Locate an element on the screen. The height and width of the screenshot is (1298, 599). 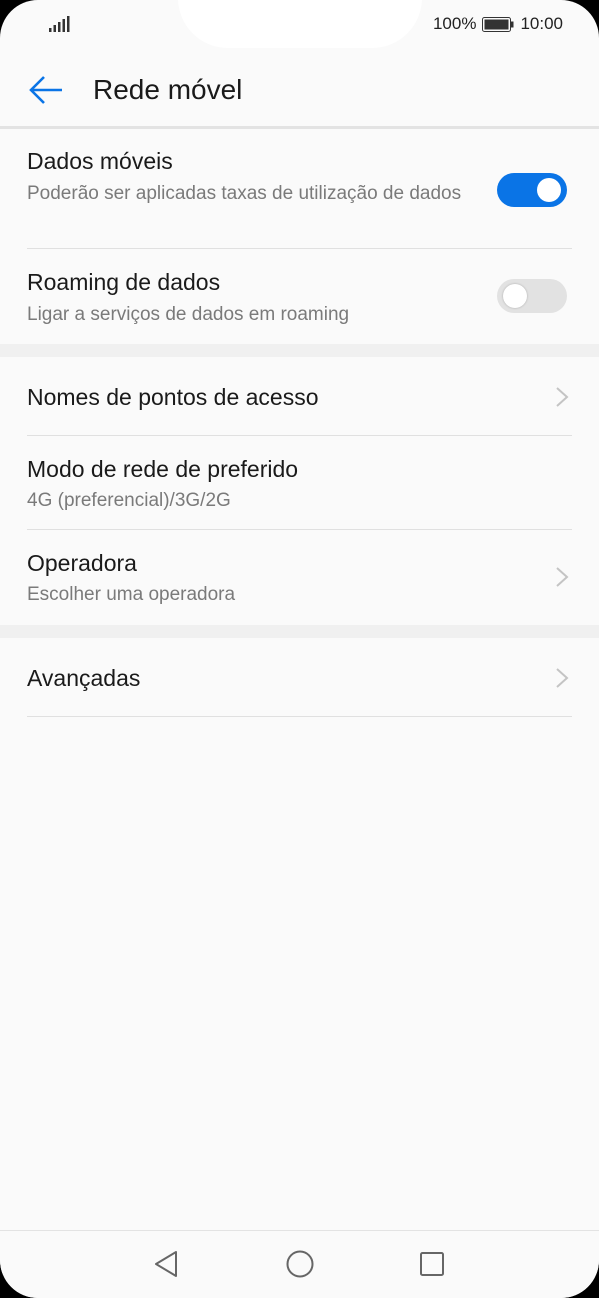
mobile-data-toggle is located at coordinates (532, 190).